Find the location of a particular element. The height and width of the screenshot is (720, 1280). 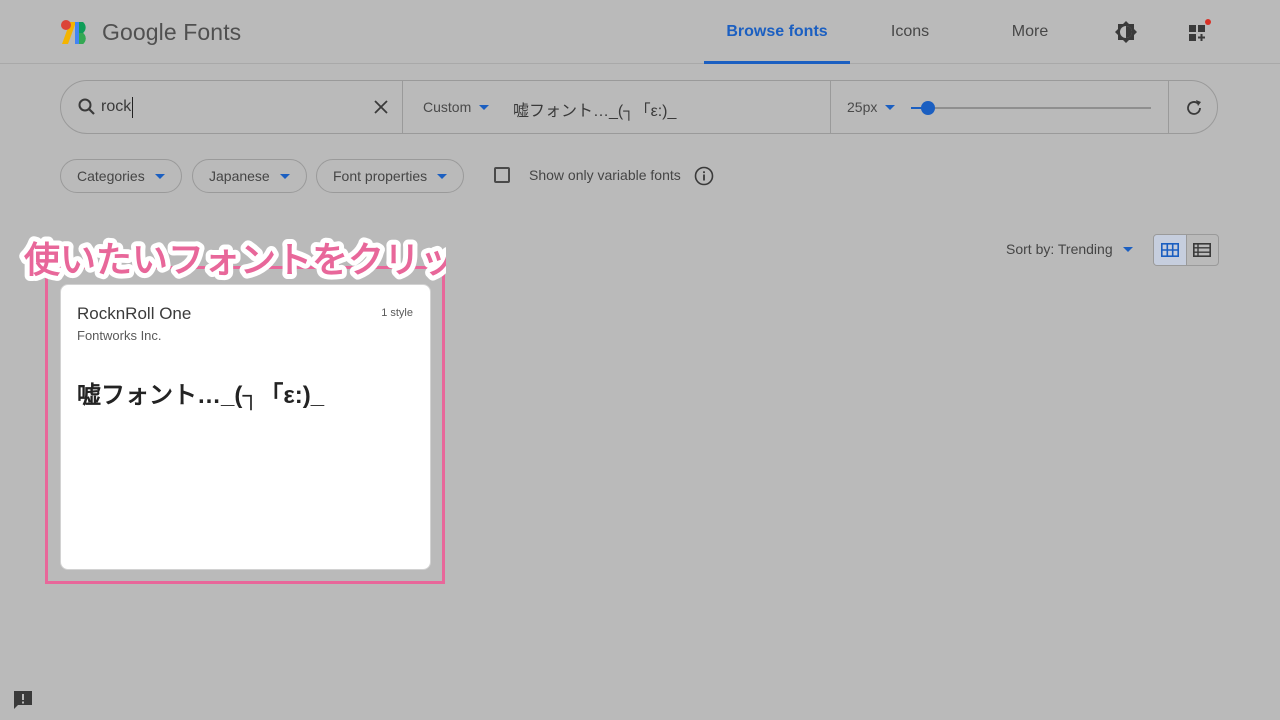

filter-language: Japanese is located at coordinates (249, 176).